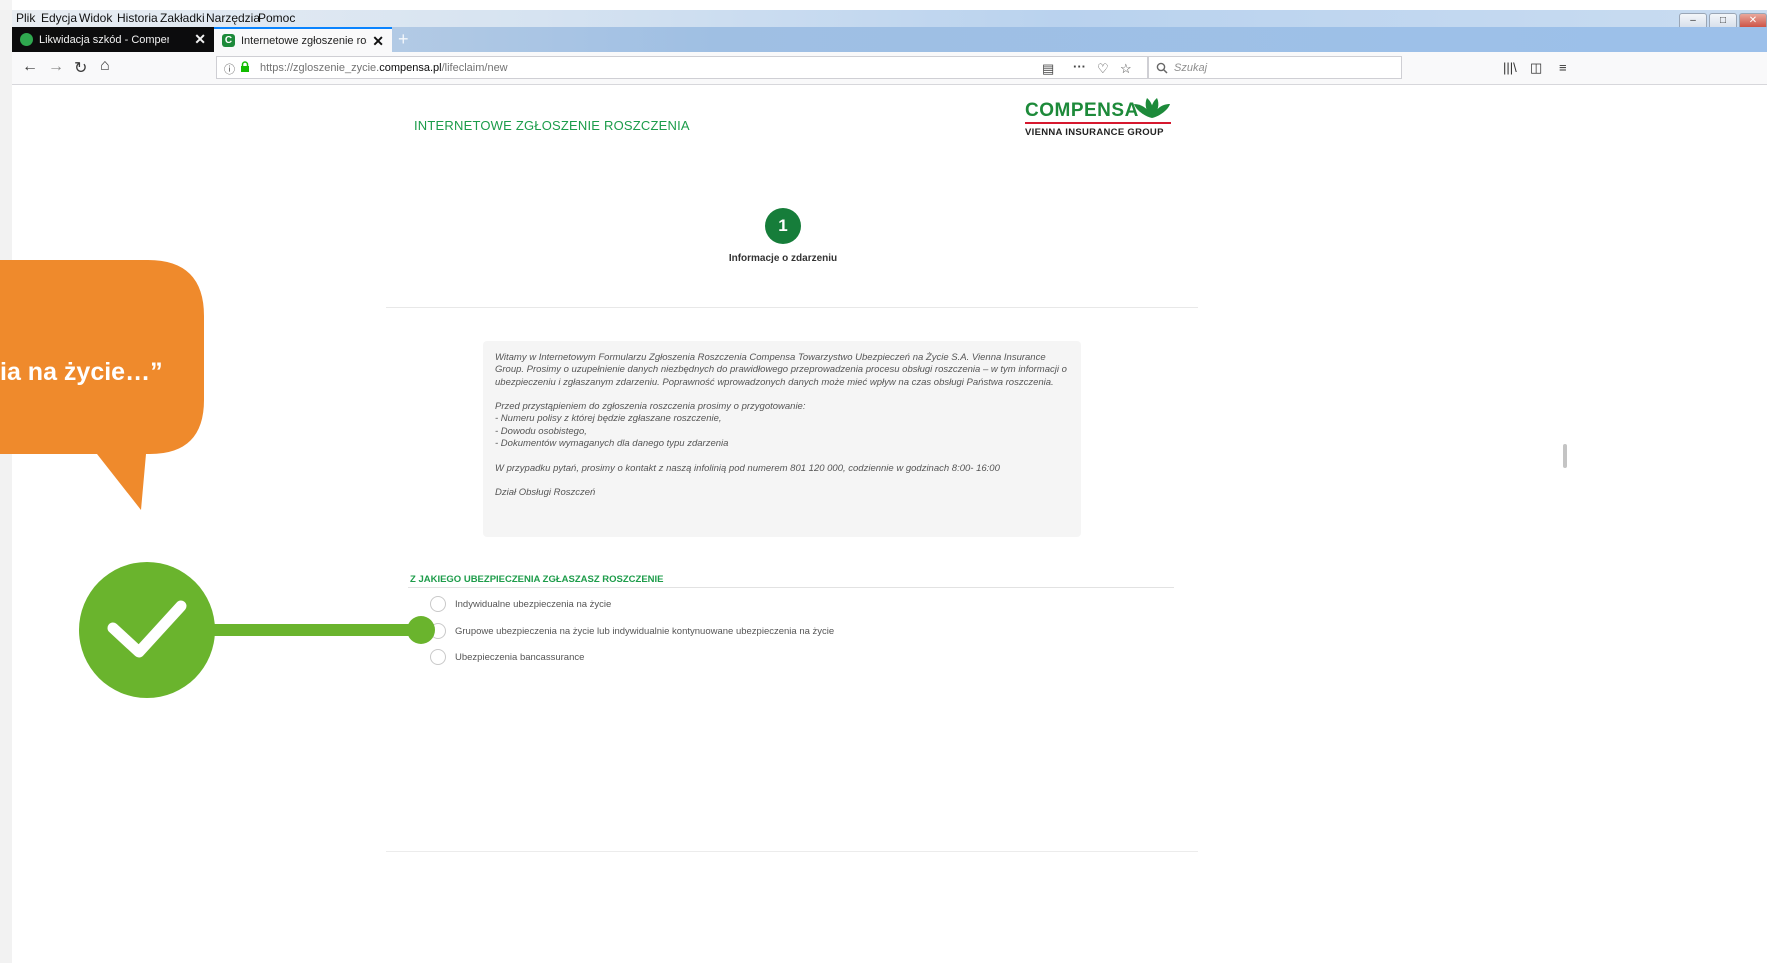 The height and width of the screenshot is (963, 1767). What do you see at coordinates (792, 851) in the screenshot?
I see `footer-divider` at bounding box center [792, 851].